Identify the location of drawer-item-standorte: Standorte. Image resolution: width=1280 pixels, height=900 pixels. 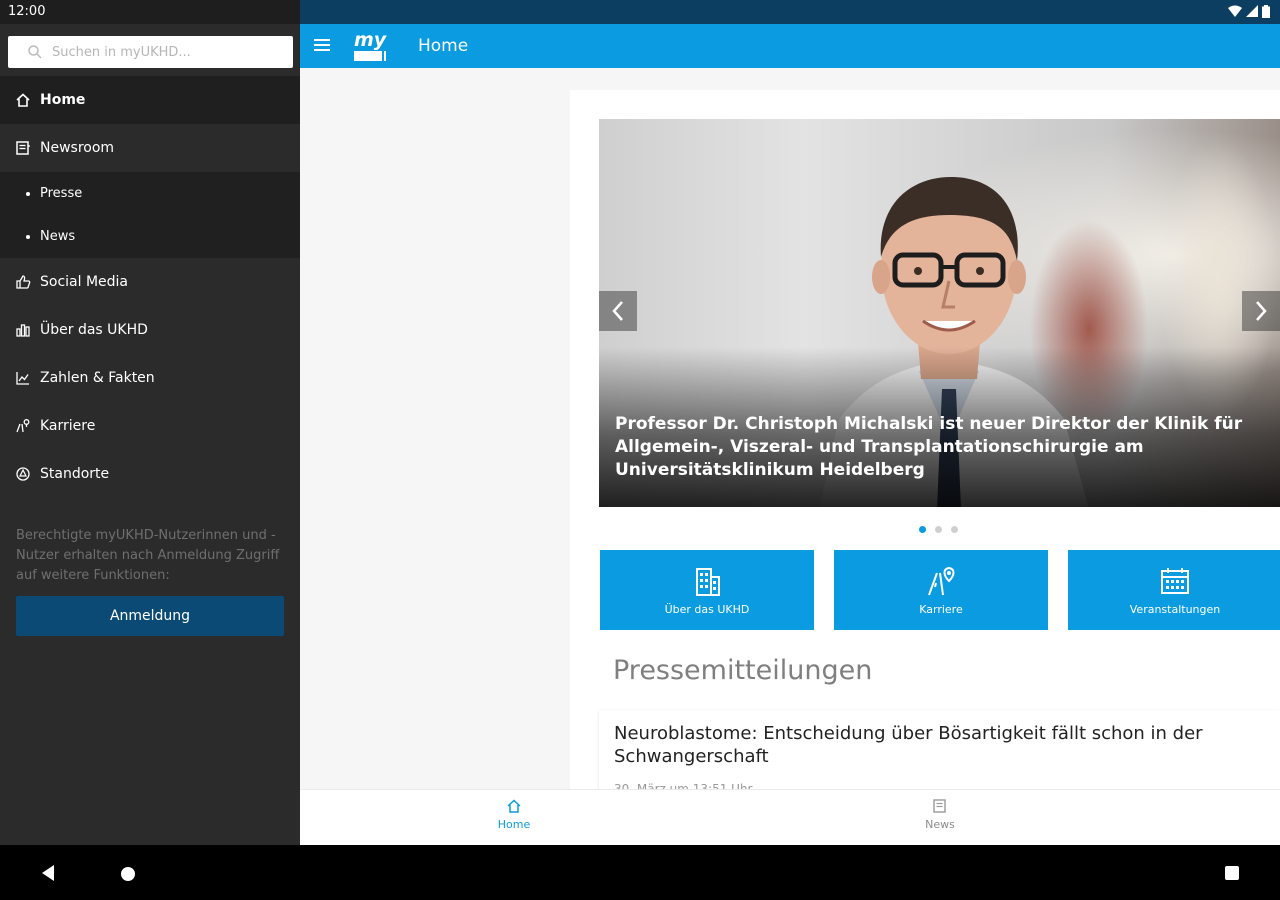
(150, 474).